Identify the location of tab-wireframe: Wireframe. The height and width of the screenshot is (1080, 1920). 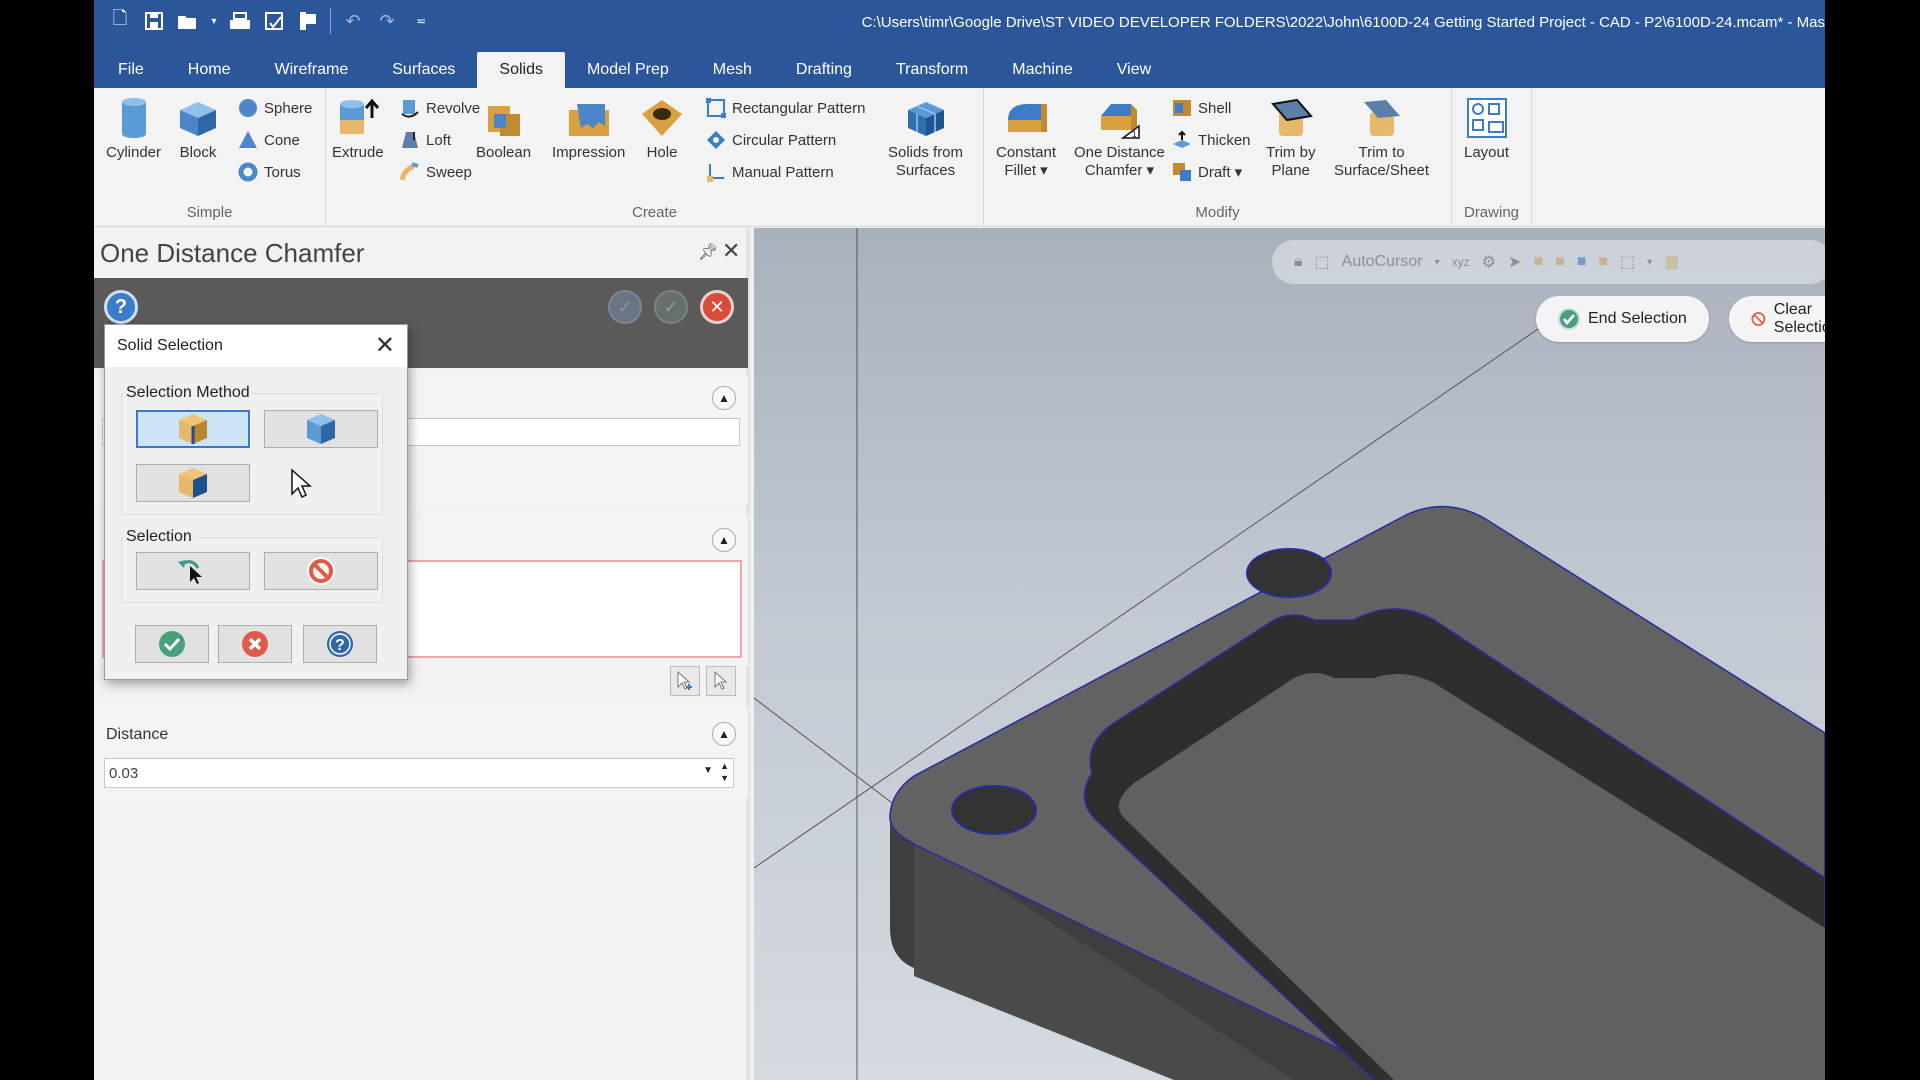
(311, 70).